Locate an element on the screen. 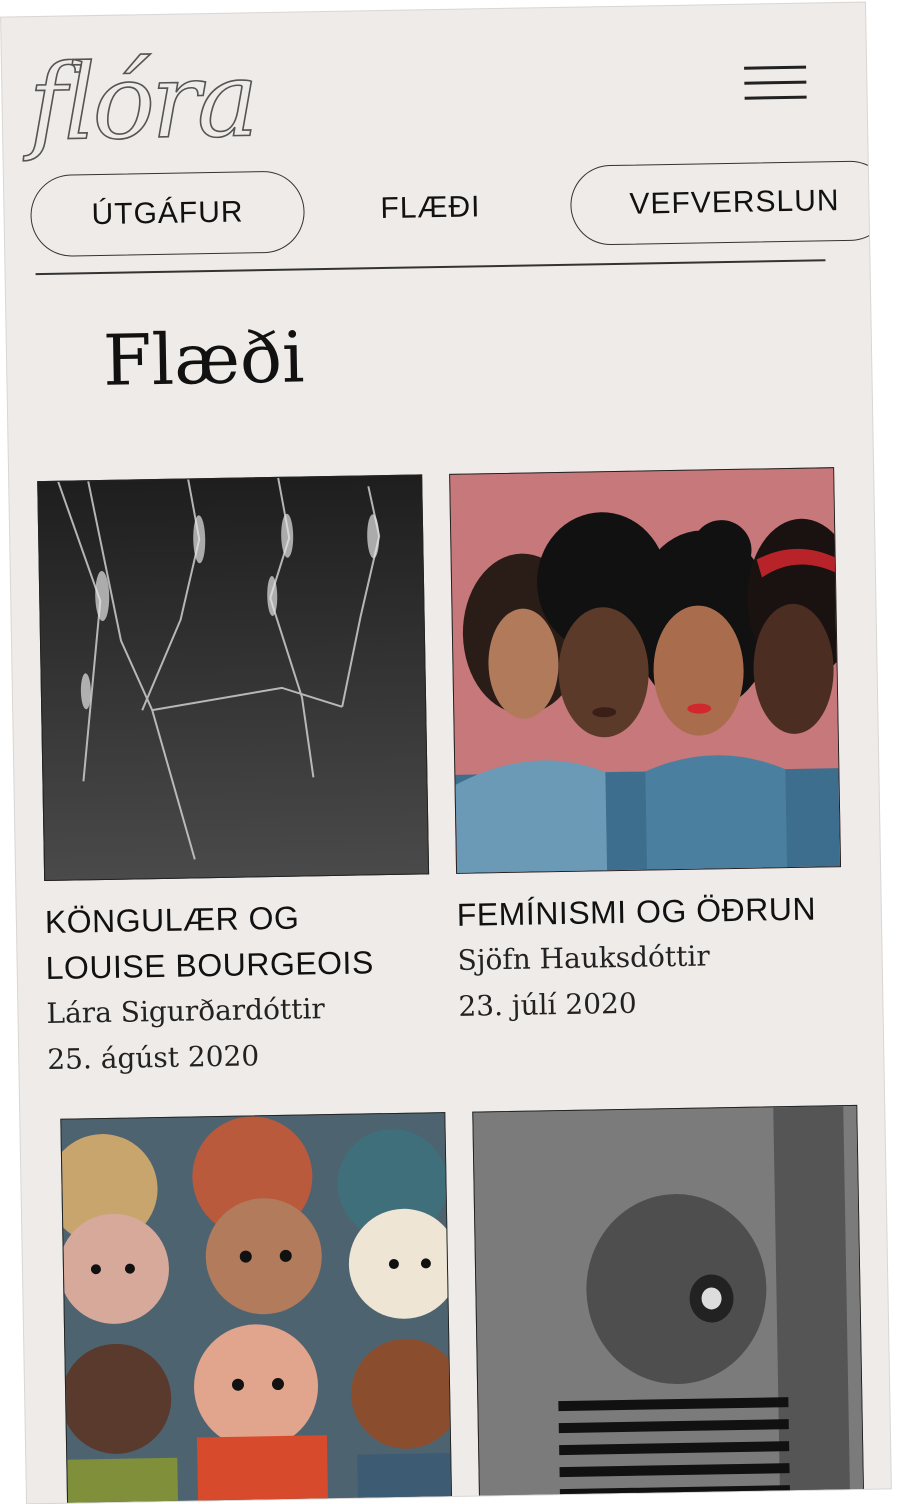  page-title: Flæði is located at coordinates (204, 359).